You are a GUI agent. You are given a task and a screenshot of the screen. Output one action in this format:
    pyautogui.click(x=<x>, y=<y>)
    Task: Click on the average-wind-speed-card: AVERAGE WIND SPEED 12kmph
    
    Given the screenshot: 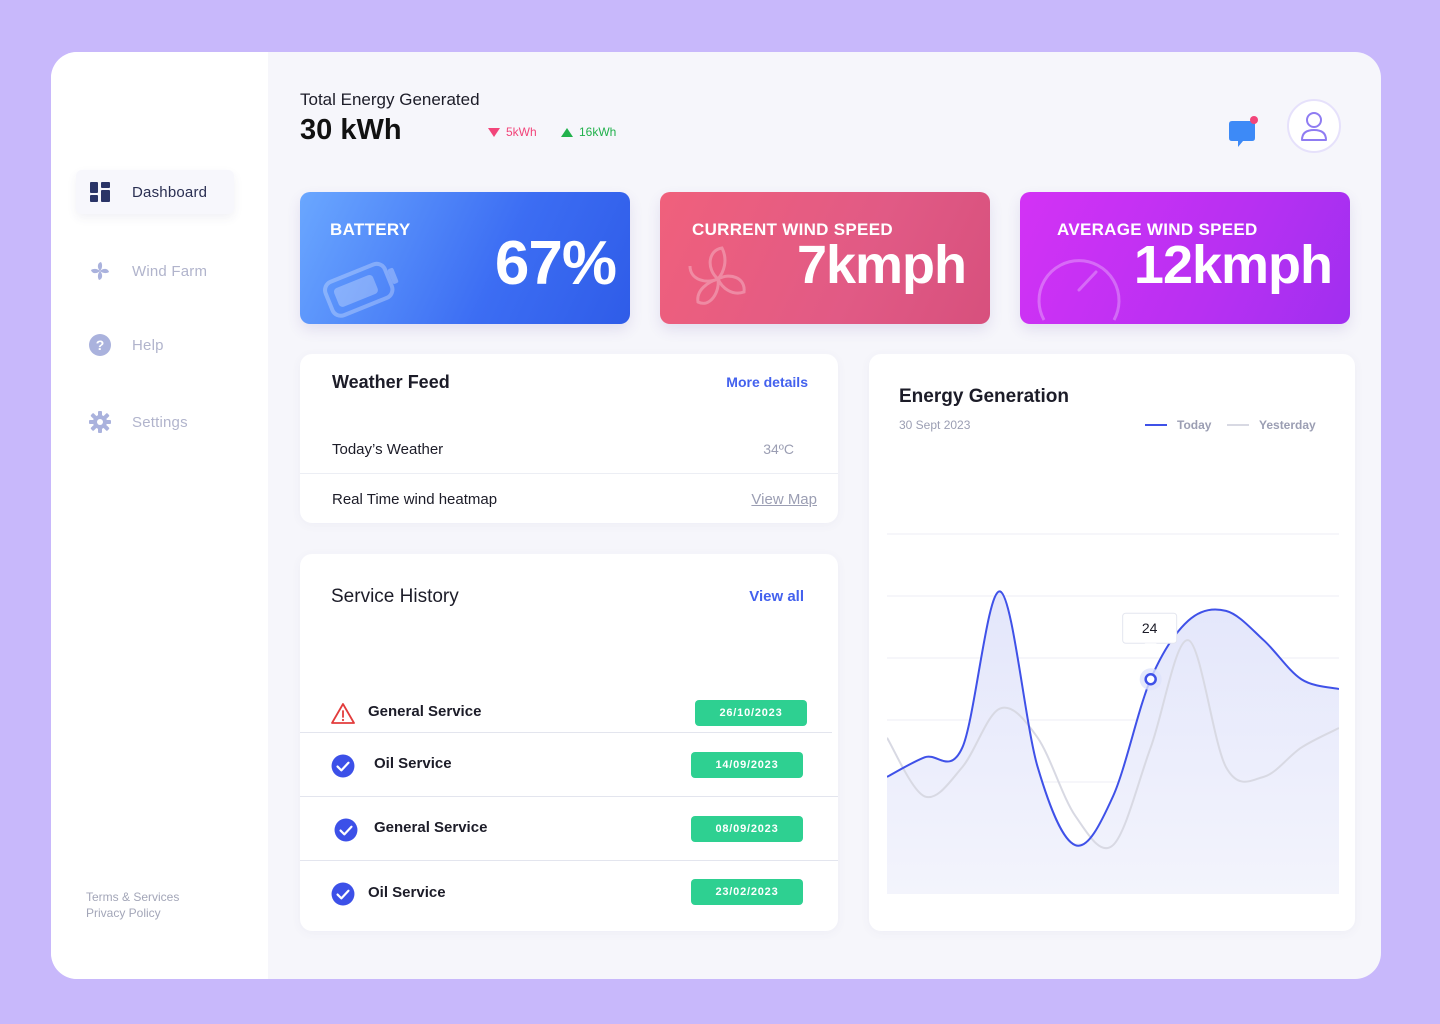 What is the action you would take?
    pyautogui.click(x=1185, y=258)
    